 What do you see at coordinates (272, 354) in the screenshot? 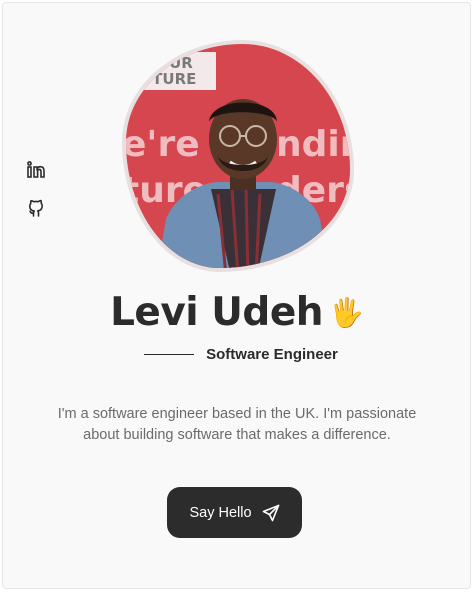
I see `profile-role: Software Engineer` at bounding box center [272, 354].